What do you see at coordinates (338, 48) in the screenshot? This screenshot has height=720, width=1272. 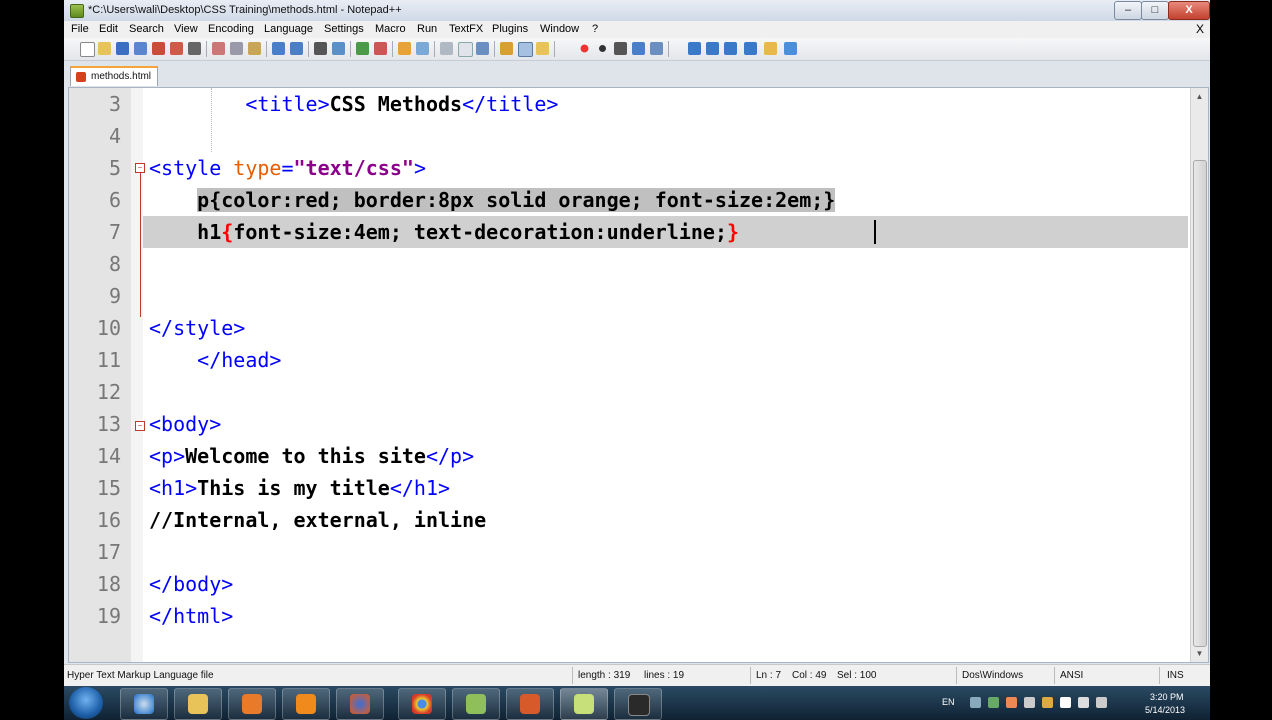 I see `replace-icon` at bounding box center [338, 48].